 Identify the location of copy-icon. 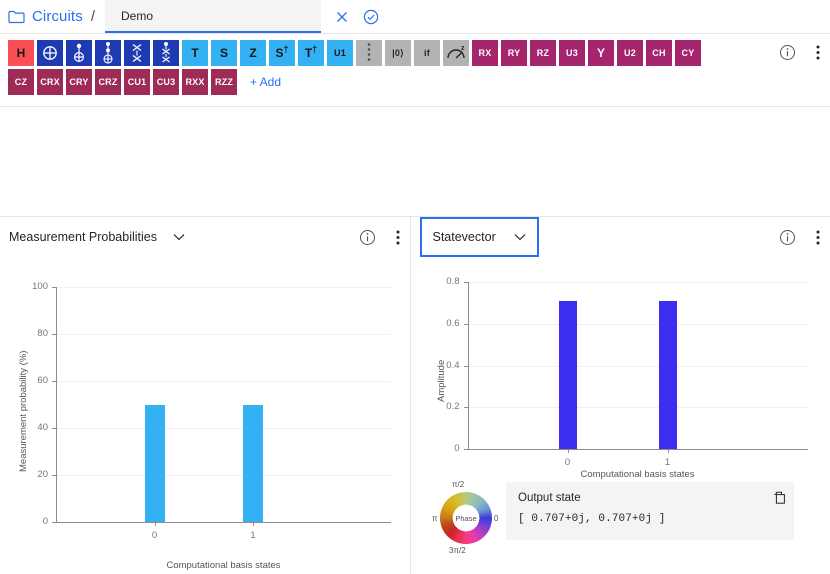
(779, 500).